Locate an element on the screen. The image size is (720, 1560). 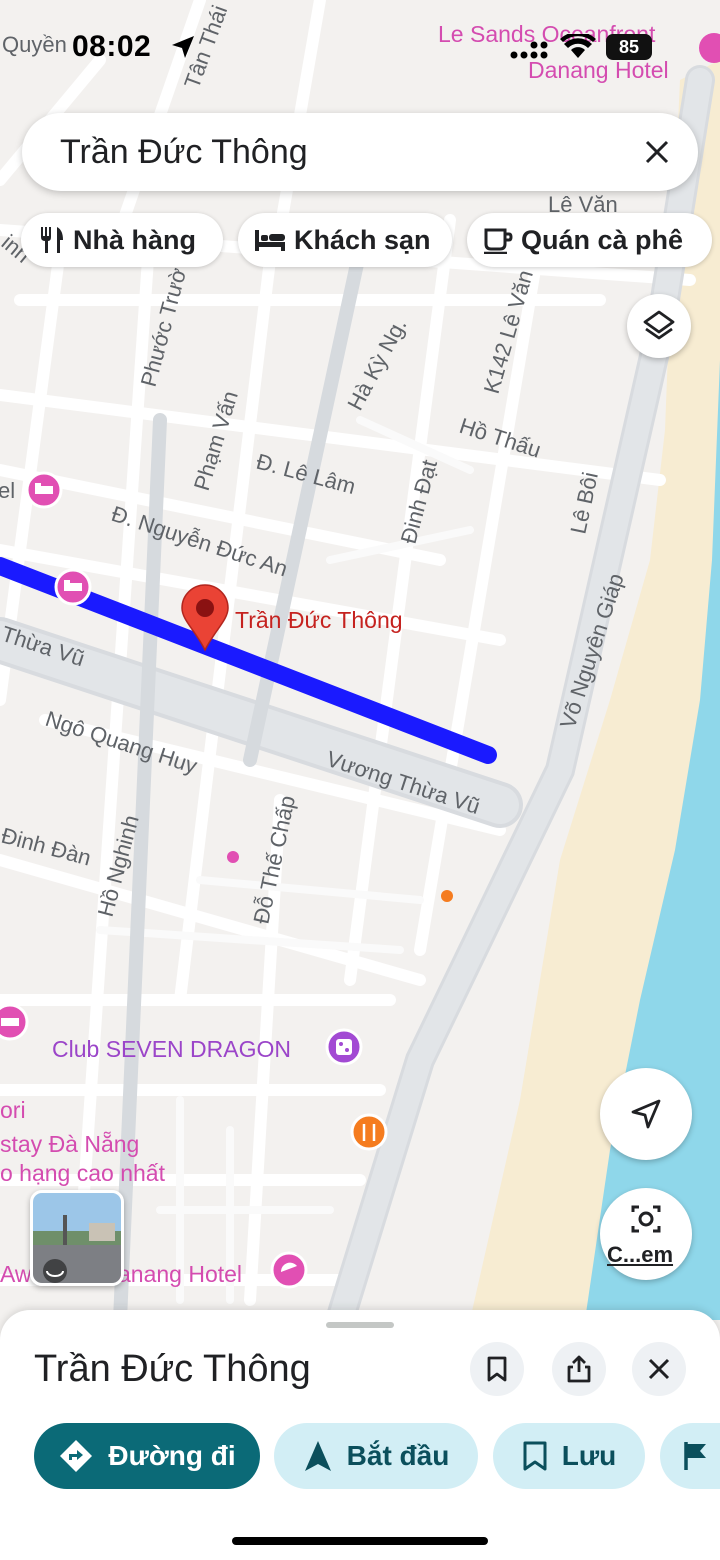
start-label: Bắt đầu is located at coordinates (398, 1455).